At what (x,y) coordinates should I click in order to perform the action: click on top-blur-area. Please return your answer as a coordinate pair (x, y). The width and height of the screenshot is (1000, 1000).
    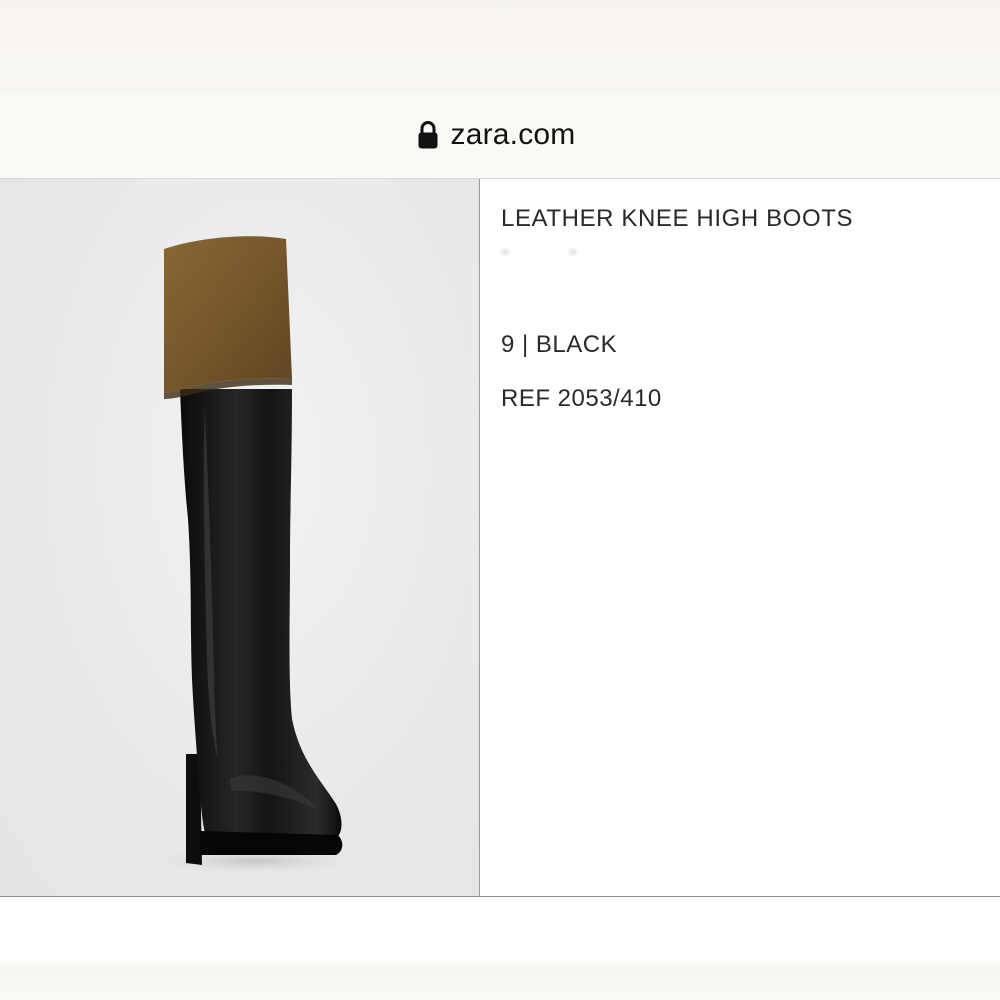
    Looking at the image, I should click on (500, 46).